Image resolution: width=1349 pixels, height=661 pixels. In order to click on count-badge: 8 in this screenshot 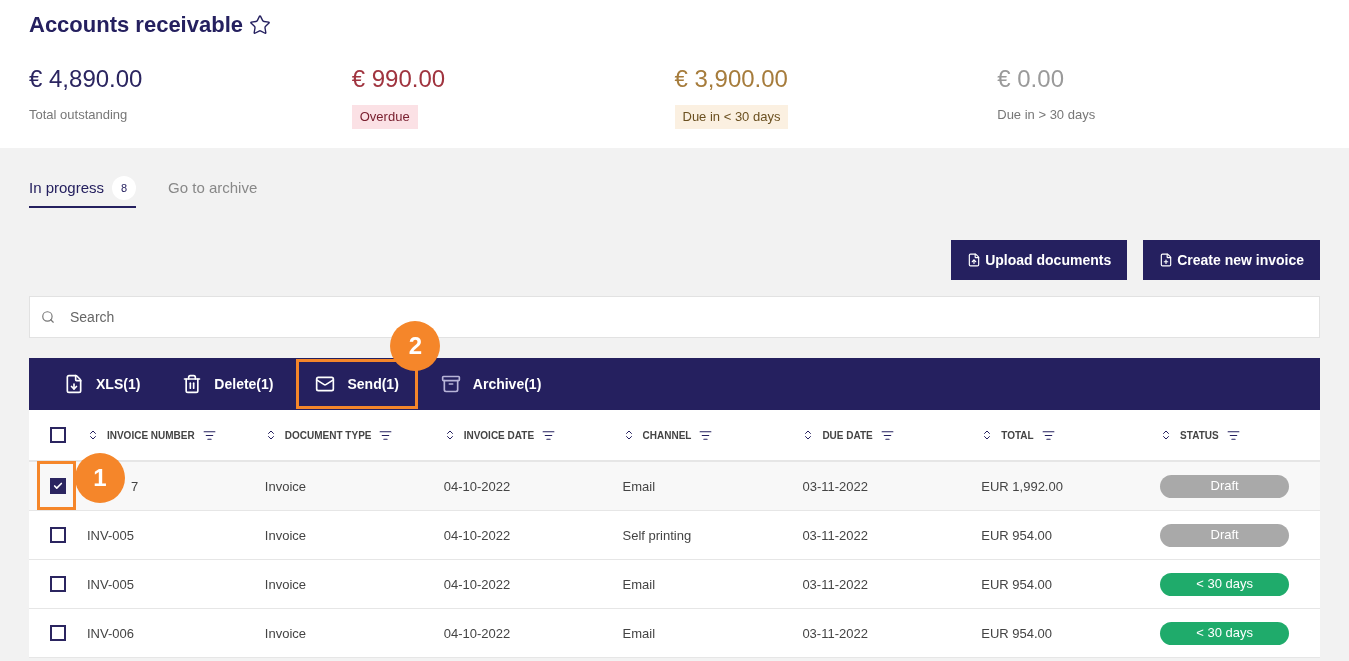, I will do `click(124, 188)`.